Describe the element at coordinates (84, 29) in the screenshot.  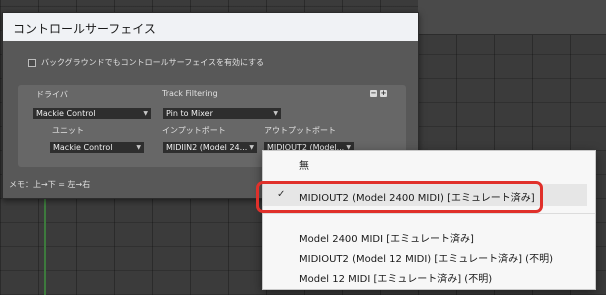
I see `dialog-title: コントロールサーフェイス` at that location.